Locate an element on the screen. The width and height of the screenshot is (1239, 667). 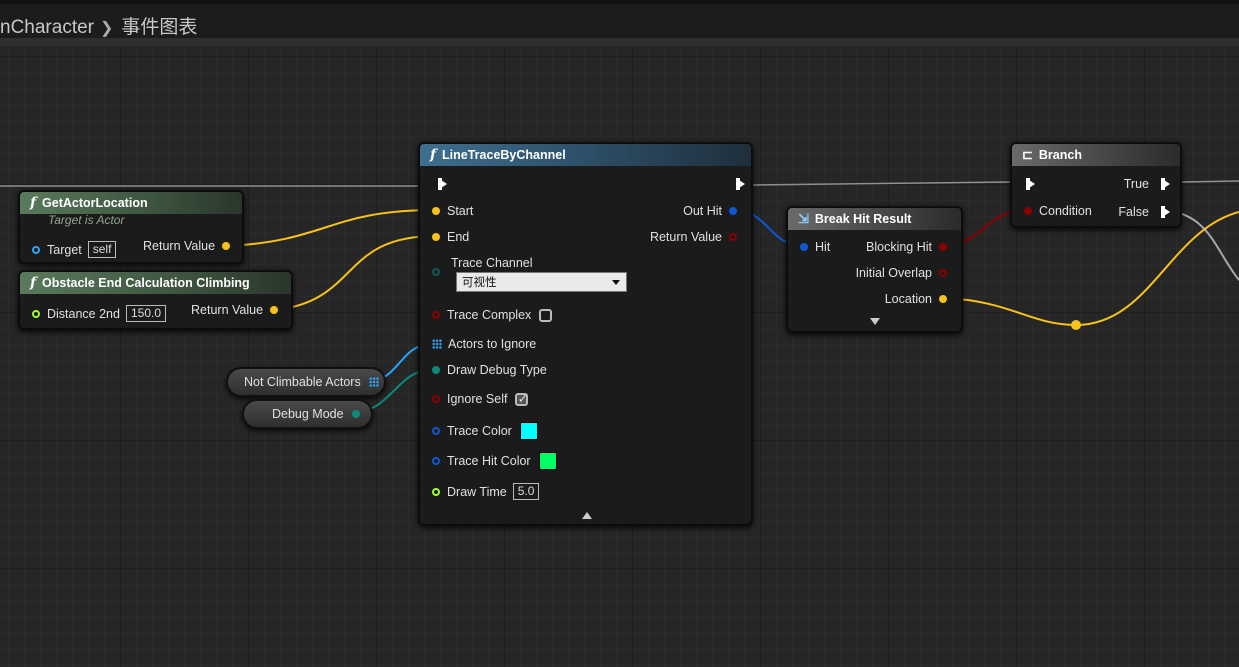
pin-row-return: Return Value is located at coordinates (187, 246).